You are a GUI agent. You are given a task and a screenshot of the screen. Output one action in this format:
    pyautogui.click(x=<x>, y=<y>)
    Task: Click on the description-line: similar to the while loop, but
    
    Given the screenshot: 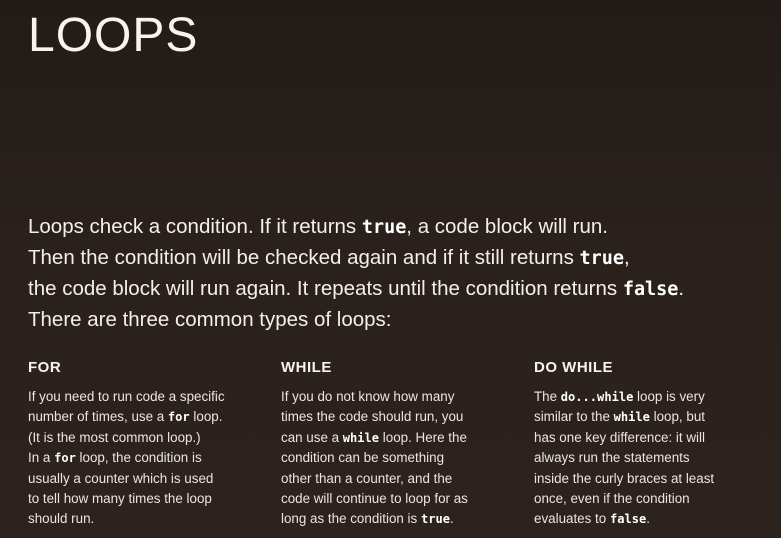 What is the action you would take?
    pyautogui.click(x=619, y=417)
    